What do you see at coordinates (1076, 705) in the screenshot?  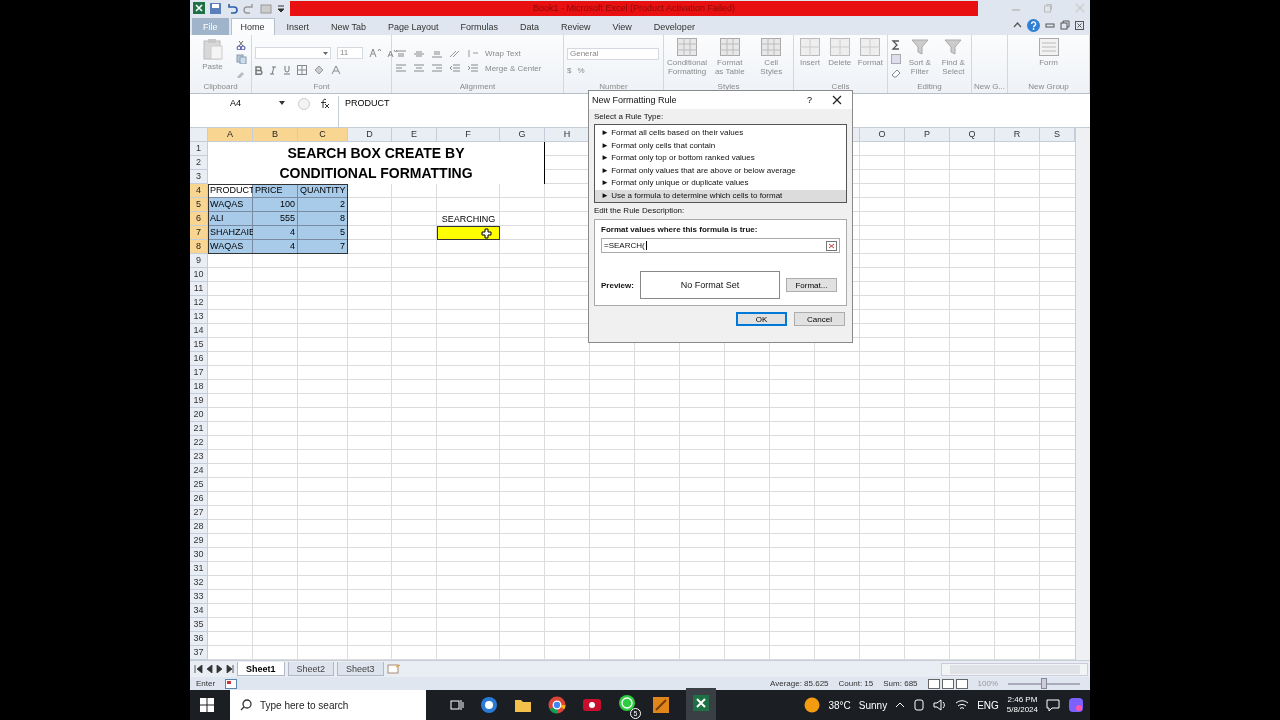 I see `copilot-icon` at bounding box center [1076, 705].